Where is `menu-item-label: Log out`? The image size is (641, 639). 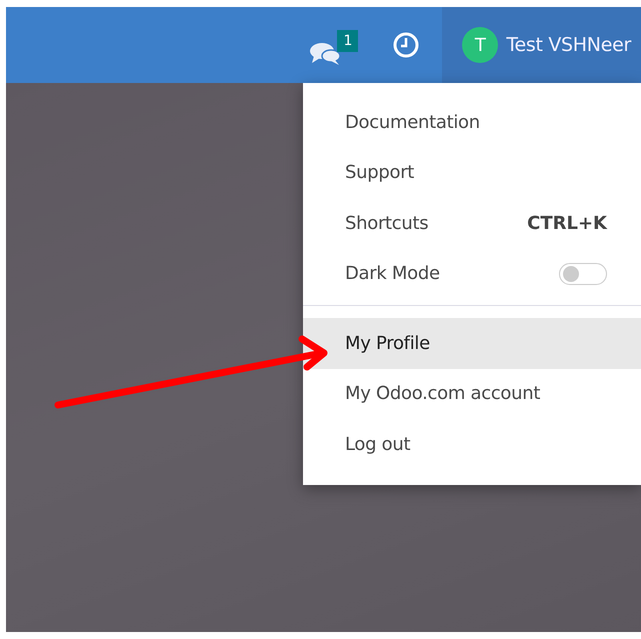 menu-item-label: Log out is located at coordinates (377, 444).